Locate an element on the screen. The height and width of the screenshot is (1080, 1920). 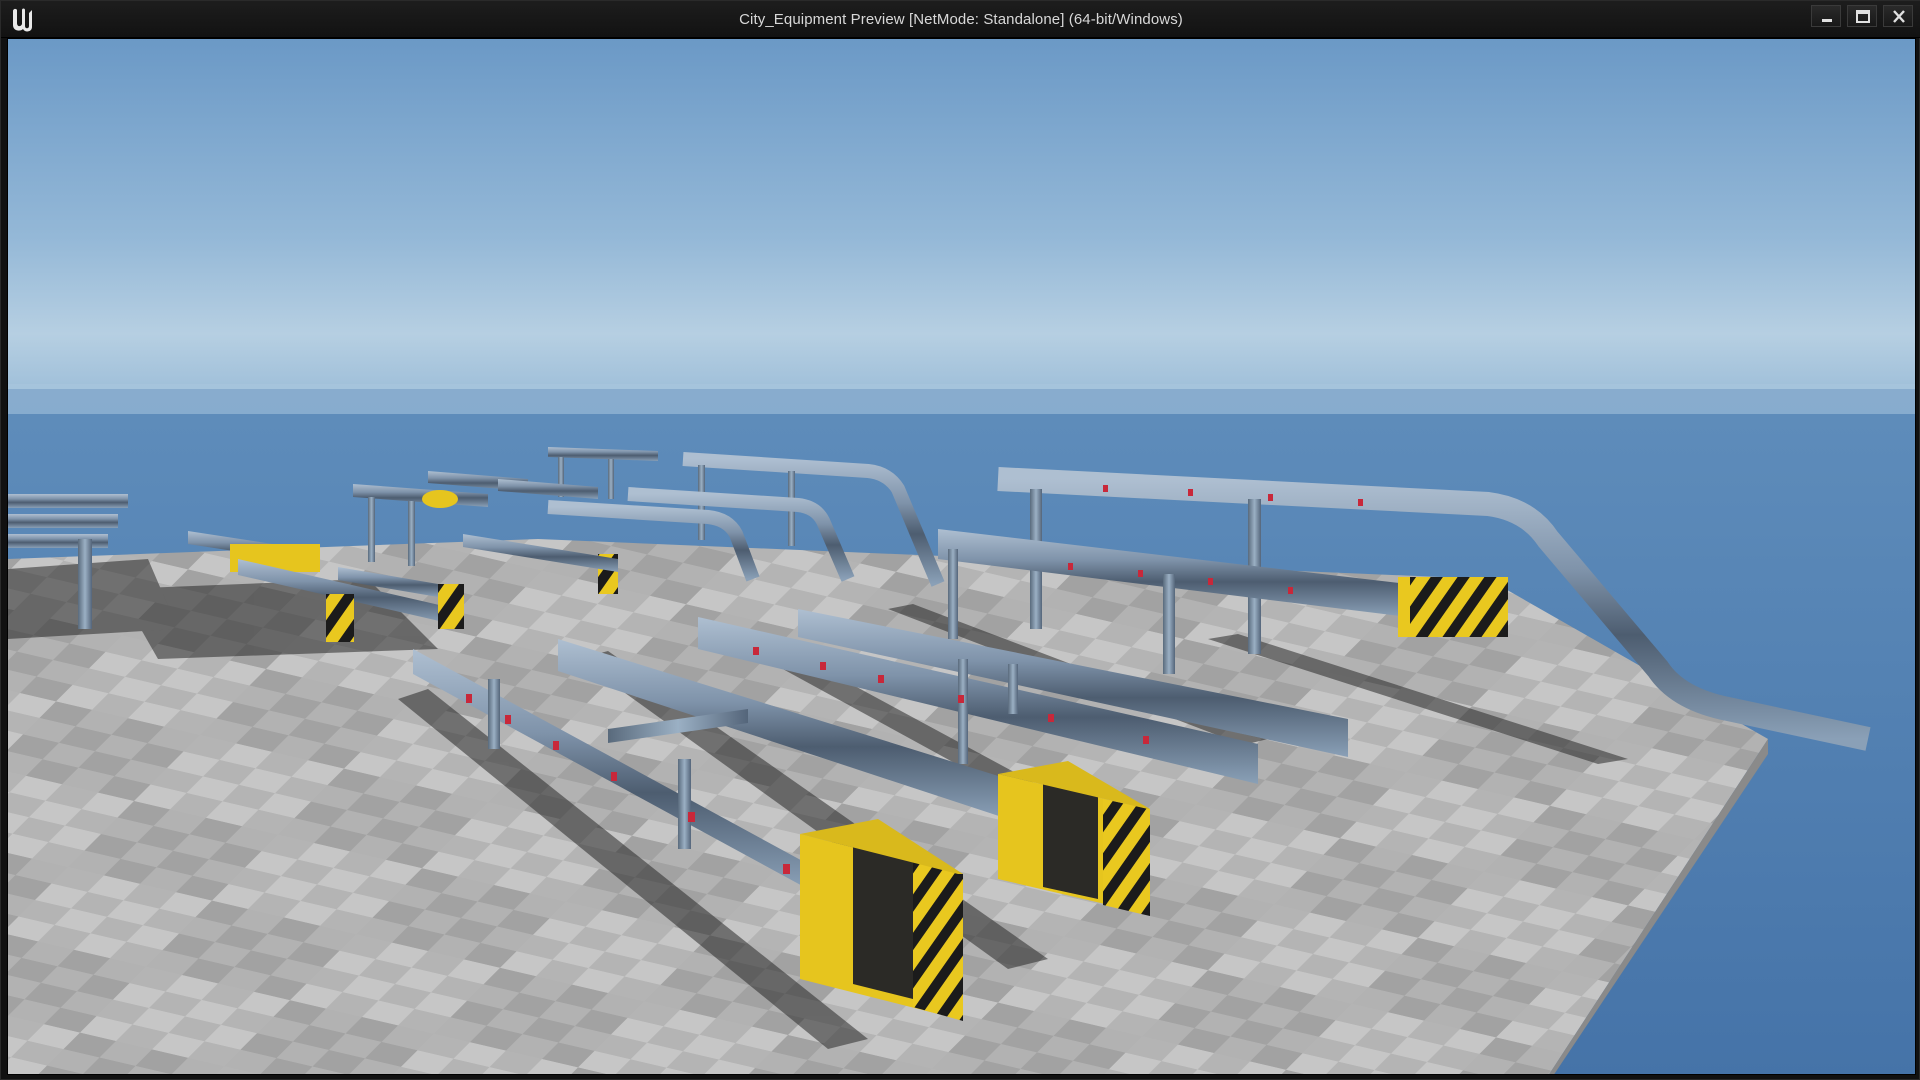
maximize-icon is located at coordinates (1862, 16).